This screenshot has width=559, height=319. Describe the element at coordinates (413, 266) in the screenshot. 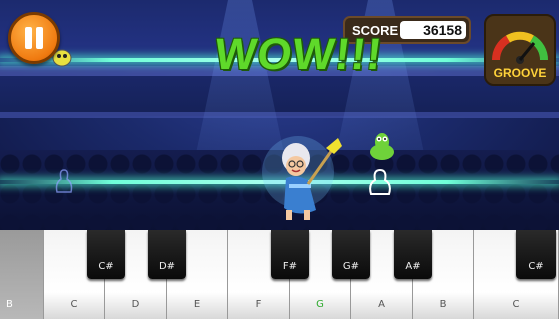

I see `piano-key-note-label: A#` at that location.